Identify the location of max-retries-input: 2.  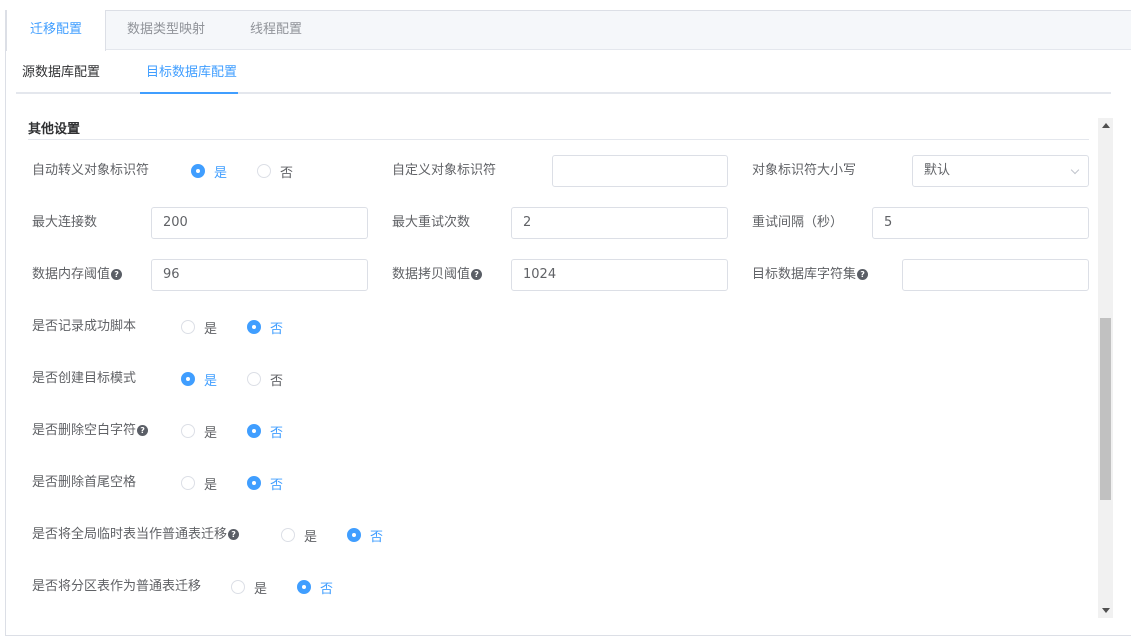
(619, 223).